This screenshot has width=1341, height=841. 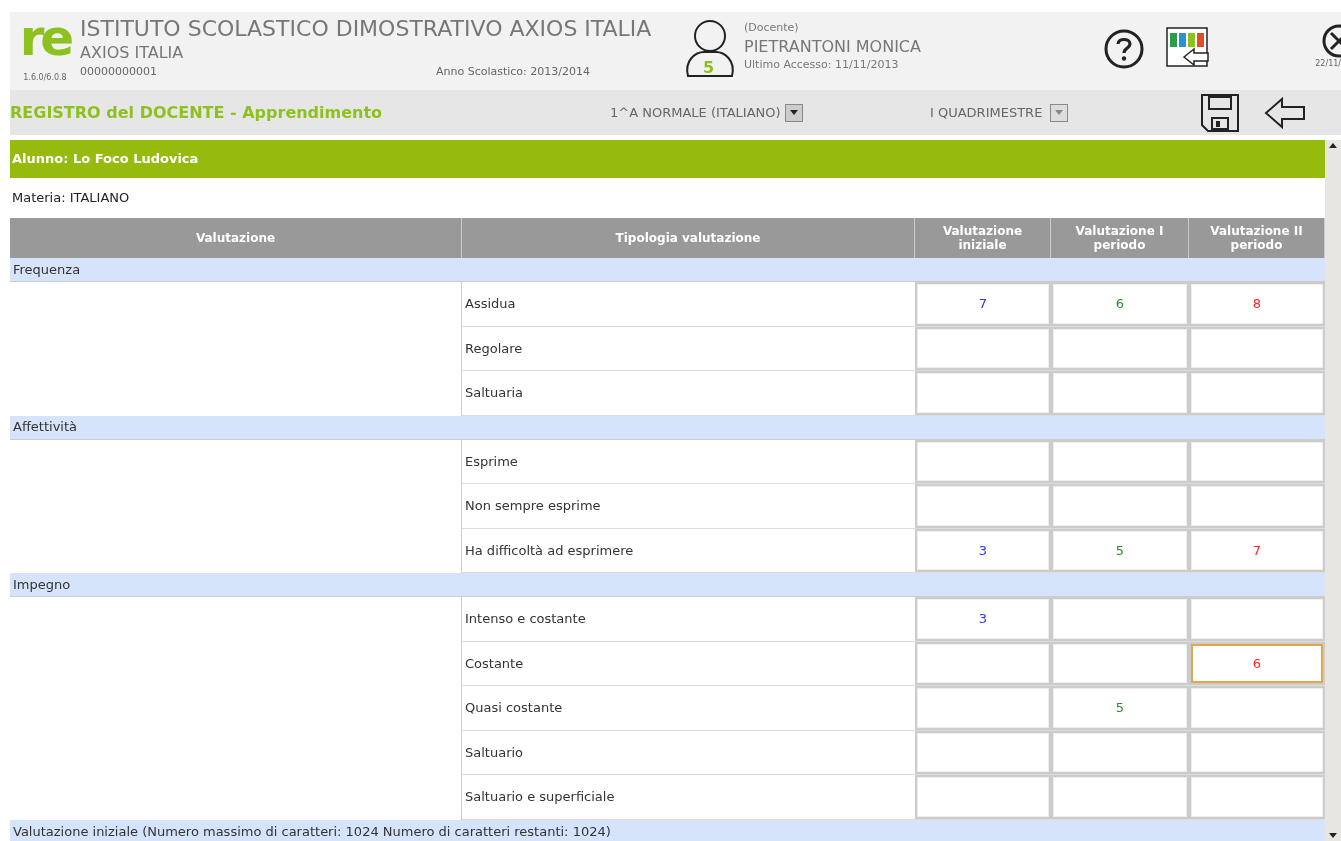 I want to click on back-arrow-icon, so click(x=1285, y=112).